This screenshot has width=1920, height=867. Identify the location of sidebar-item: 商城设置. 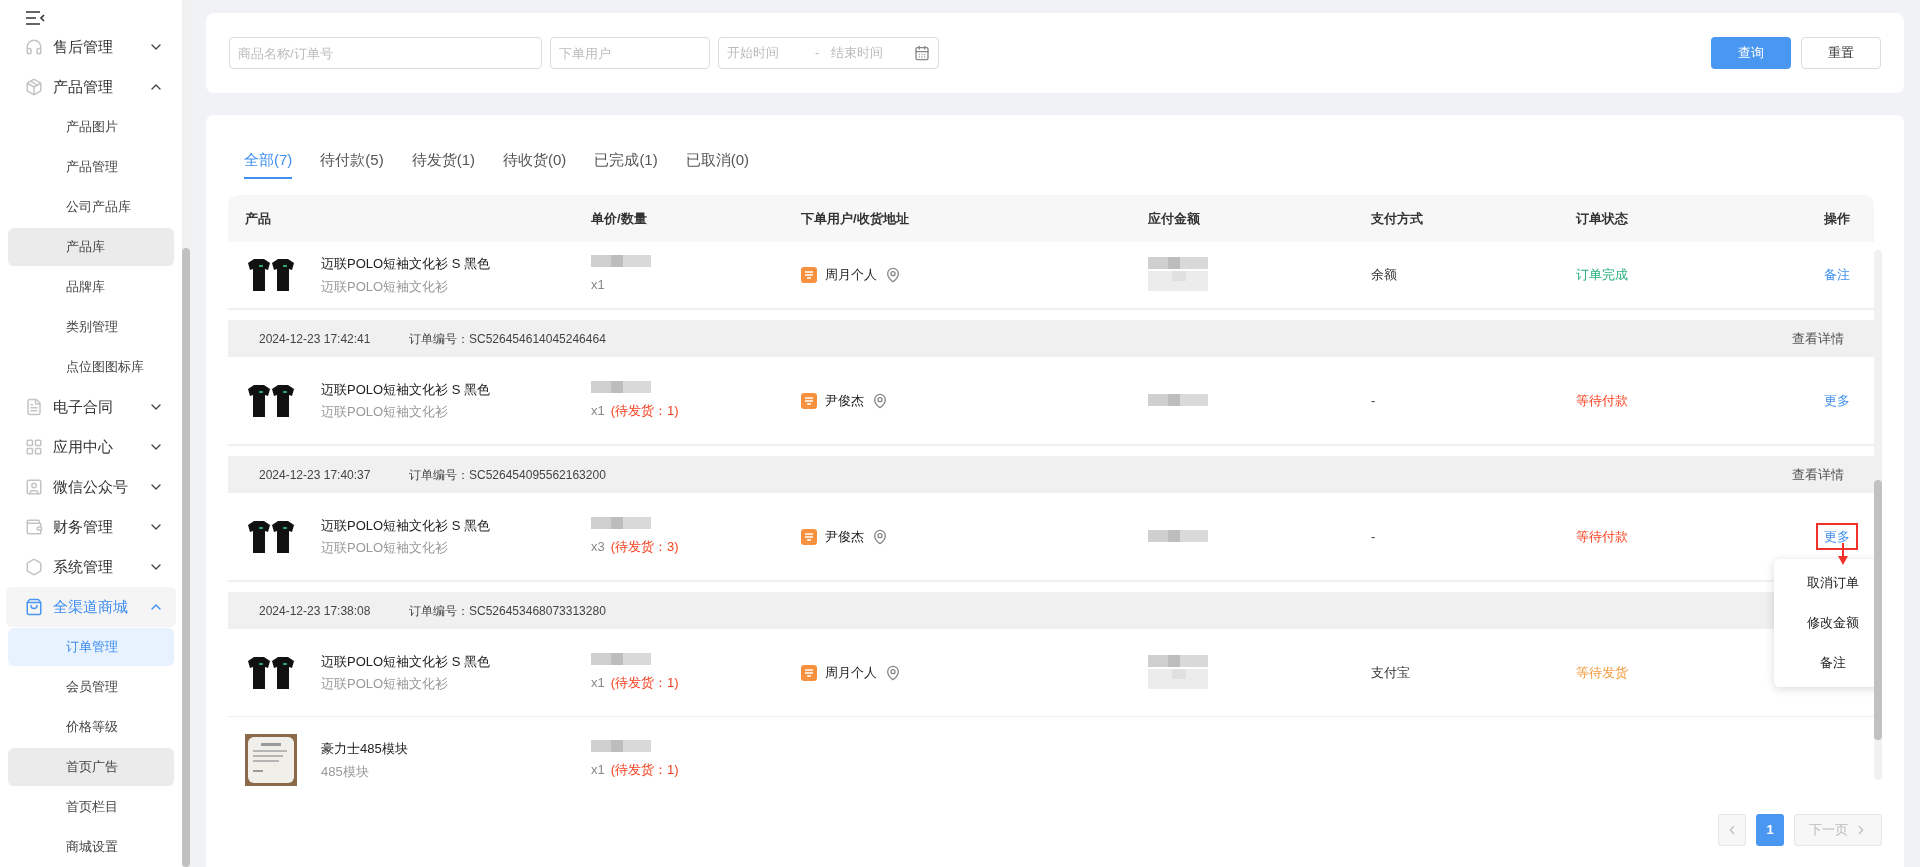
(91, 847).